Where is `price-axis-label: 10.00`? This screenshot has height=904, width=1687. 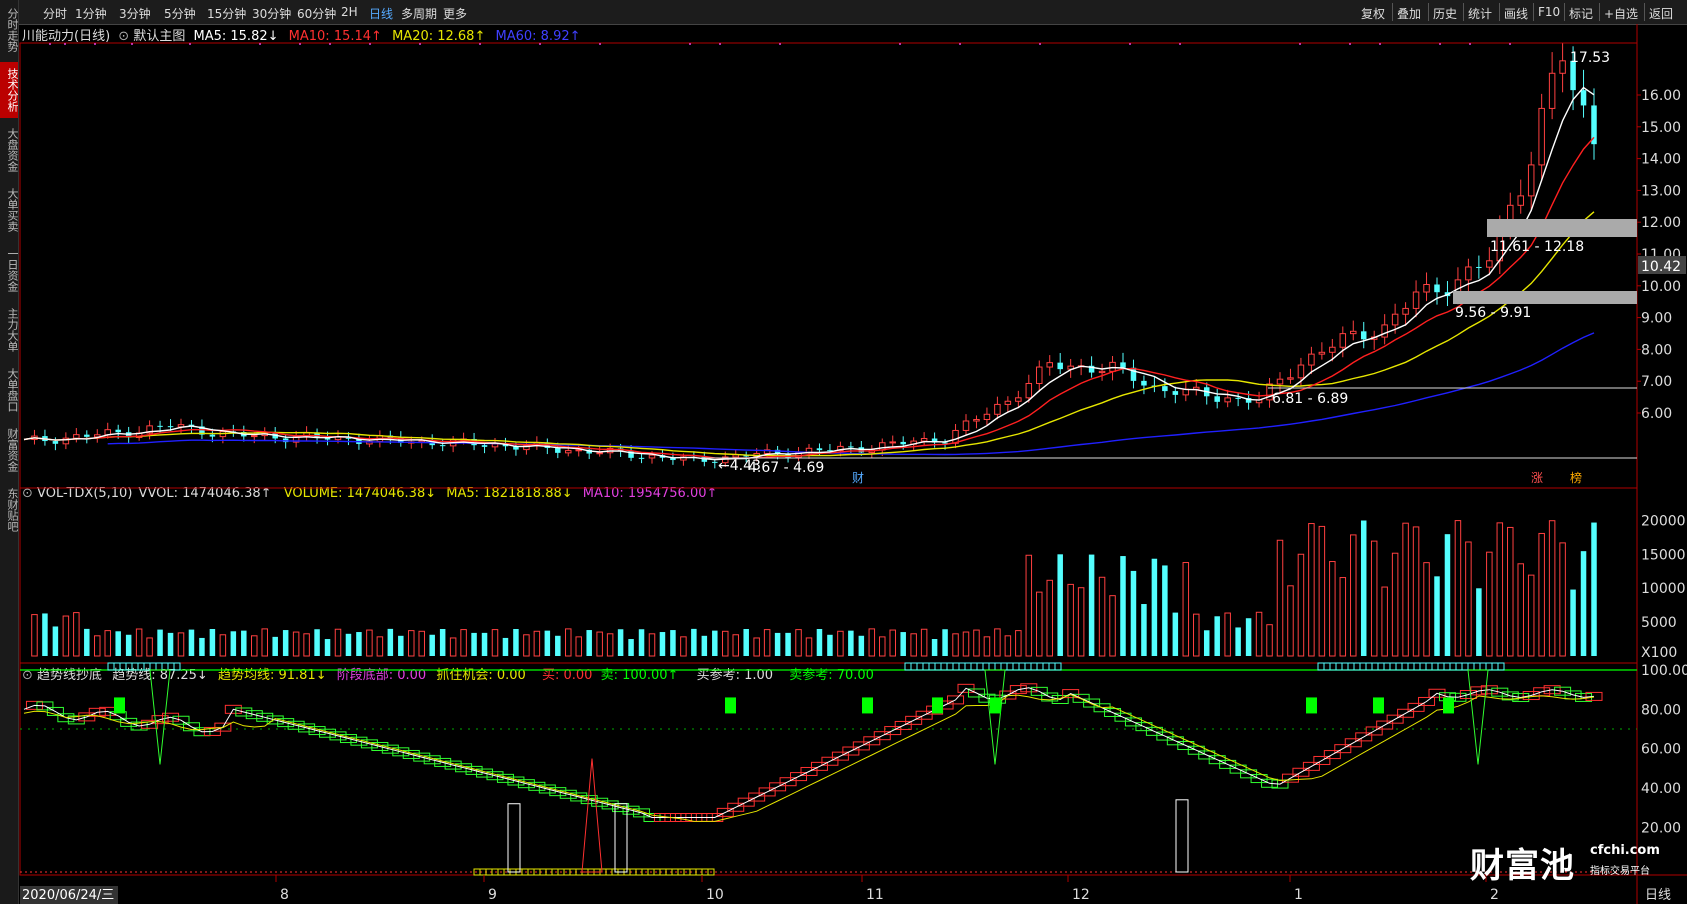 price-axis-label: 10.00 is located at coordinates (1661, 287).